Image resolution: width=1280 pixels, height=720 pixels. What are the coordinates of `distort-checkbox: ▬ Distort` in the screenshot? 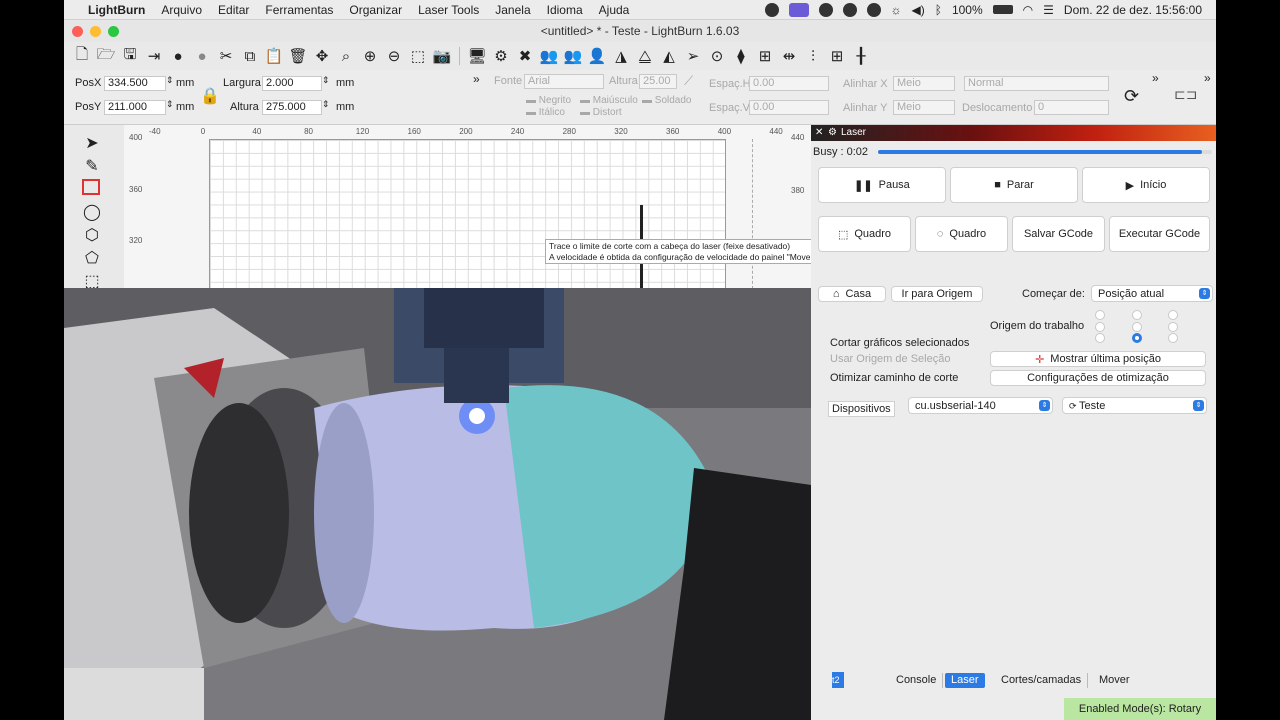 It's located at (601, 112).